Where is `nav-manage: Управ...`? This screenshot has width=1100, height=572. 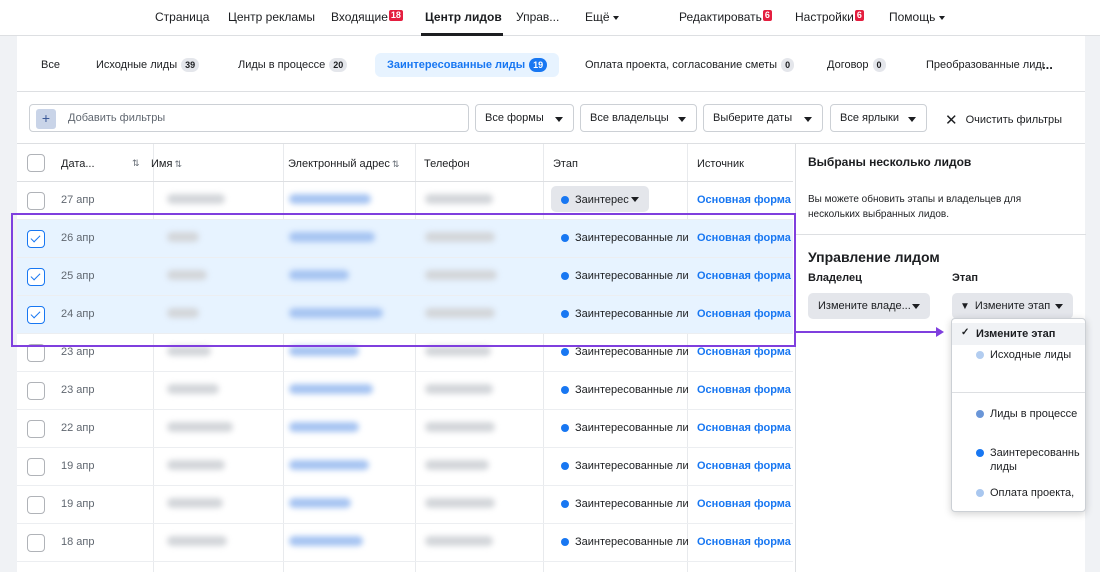
nav-manage: Управ... is located at coordinates (537, 17).